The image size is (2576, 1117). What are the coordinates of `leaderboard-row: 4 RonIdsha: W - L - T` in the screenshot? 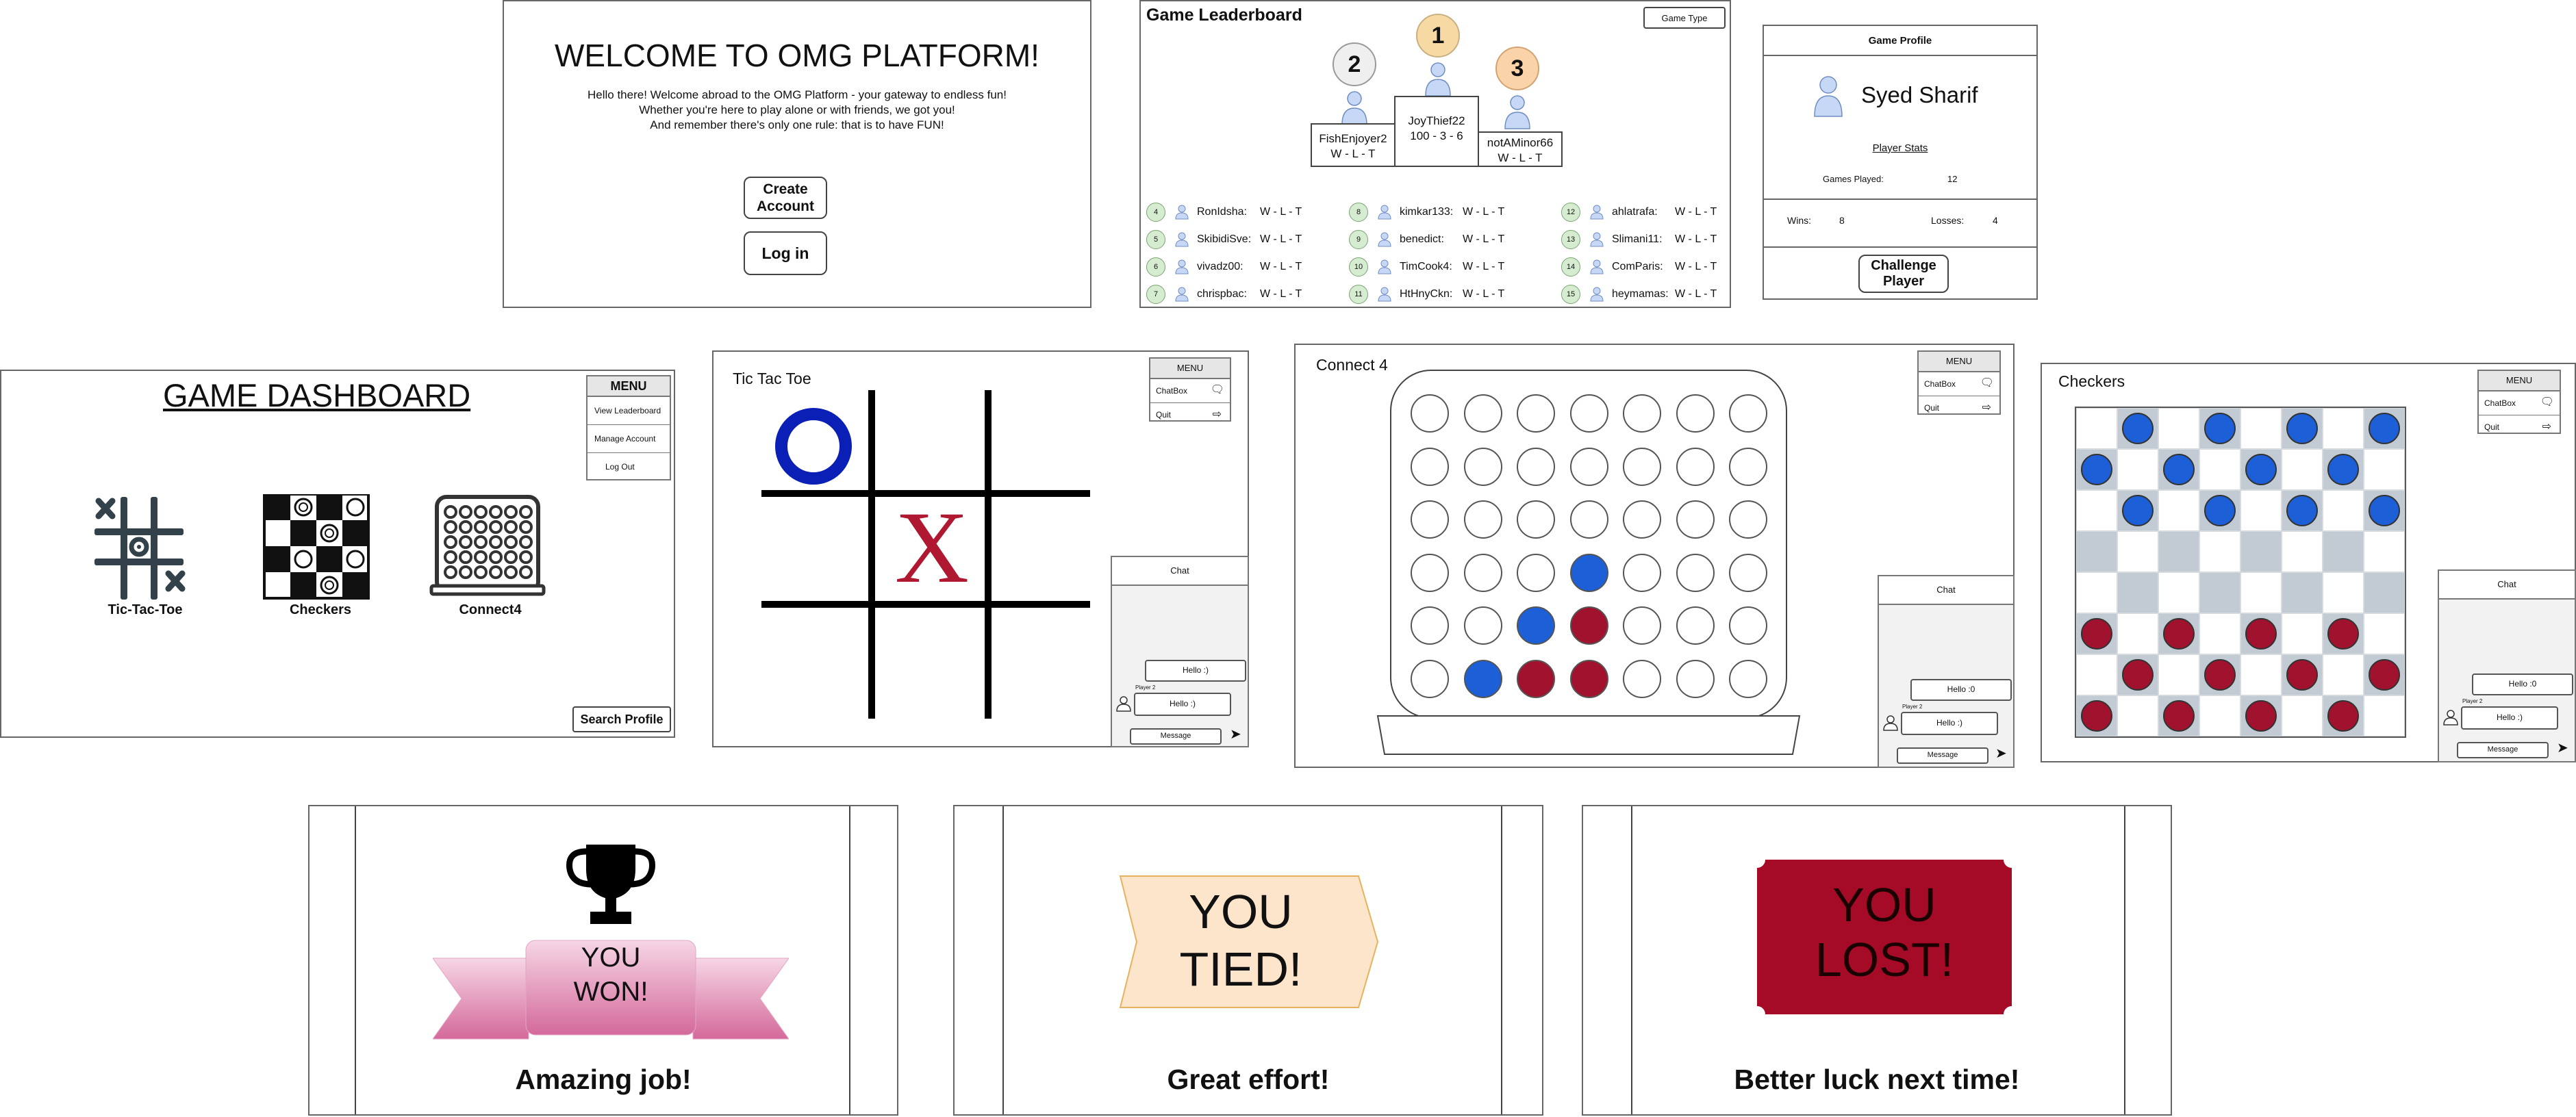 It's located at (1224, 212).